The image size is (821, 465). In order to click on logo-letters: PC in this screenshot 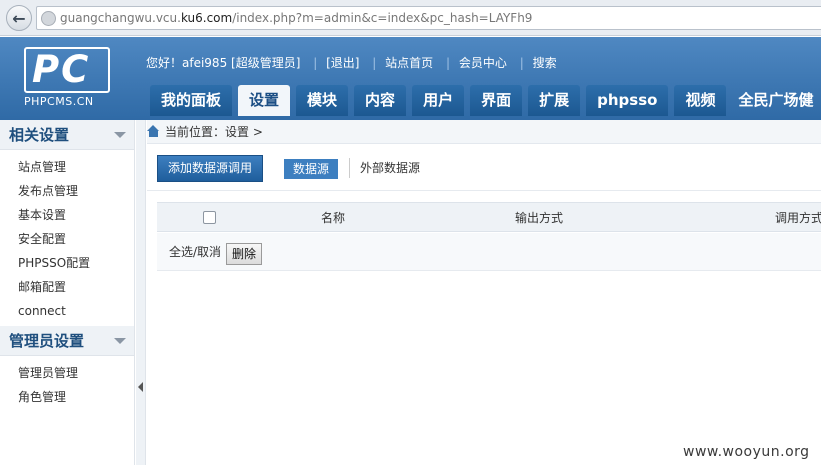, I will do `click(61, 69)`.